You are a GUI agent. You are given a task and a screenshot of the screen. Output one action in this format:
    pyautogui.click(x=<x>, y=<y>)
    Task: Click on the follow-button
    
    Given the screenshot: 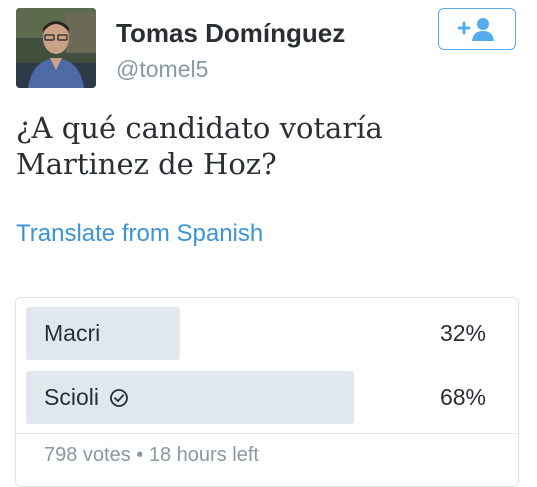 What is the action you would take?
    pyautogui.click(x=477, y=29)
    